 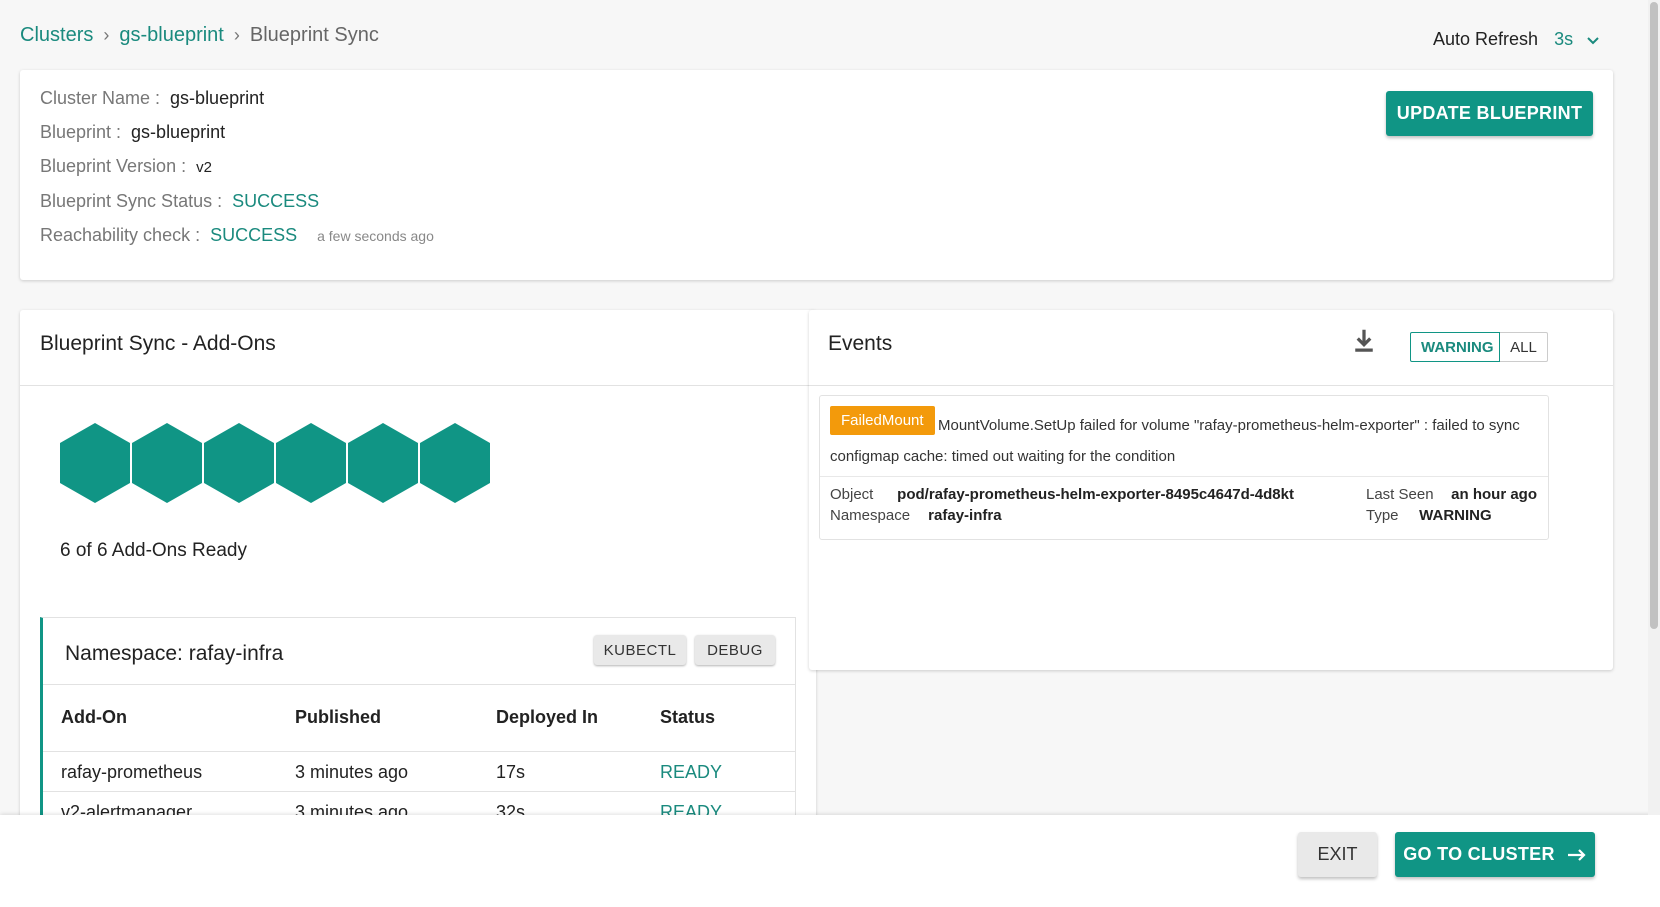 What do you see at coordinates (735, 650) in the screenshot?
I see `debug-button: DEBUG` at bounding box center [735, 650].